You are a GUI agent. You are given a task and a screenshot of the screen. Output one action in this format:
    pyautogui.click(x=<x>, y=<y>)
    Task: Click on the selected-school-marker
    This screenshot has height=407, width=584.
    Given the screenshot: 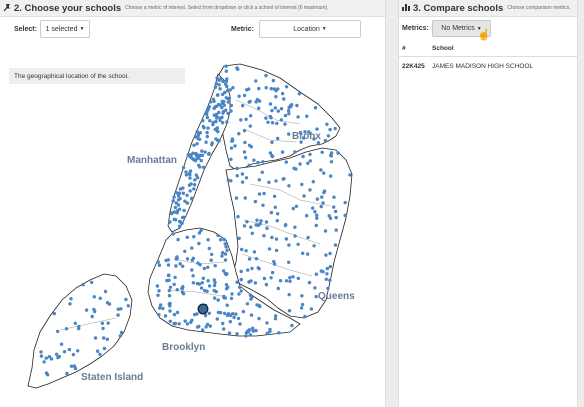 What is the action you would take?
    pyautogui.click(x=203, y=309)
    